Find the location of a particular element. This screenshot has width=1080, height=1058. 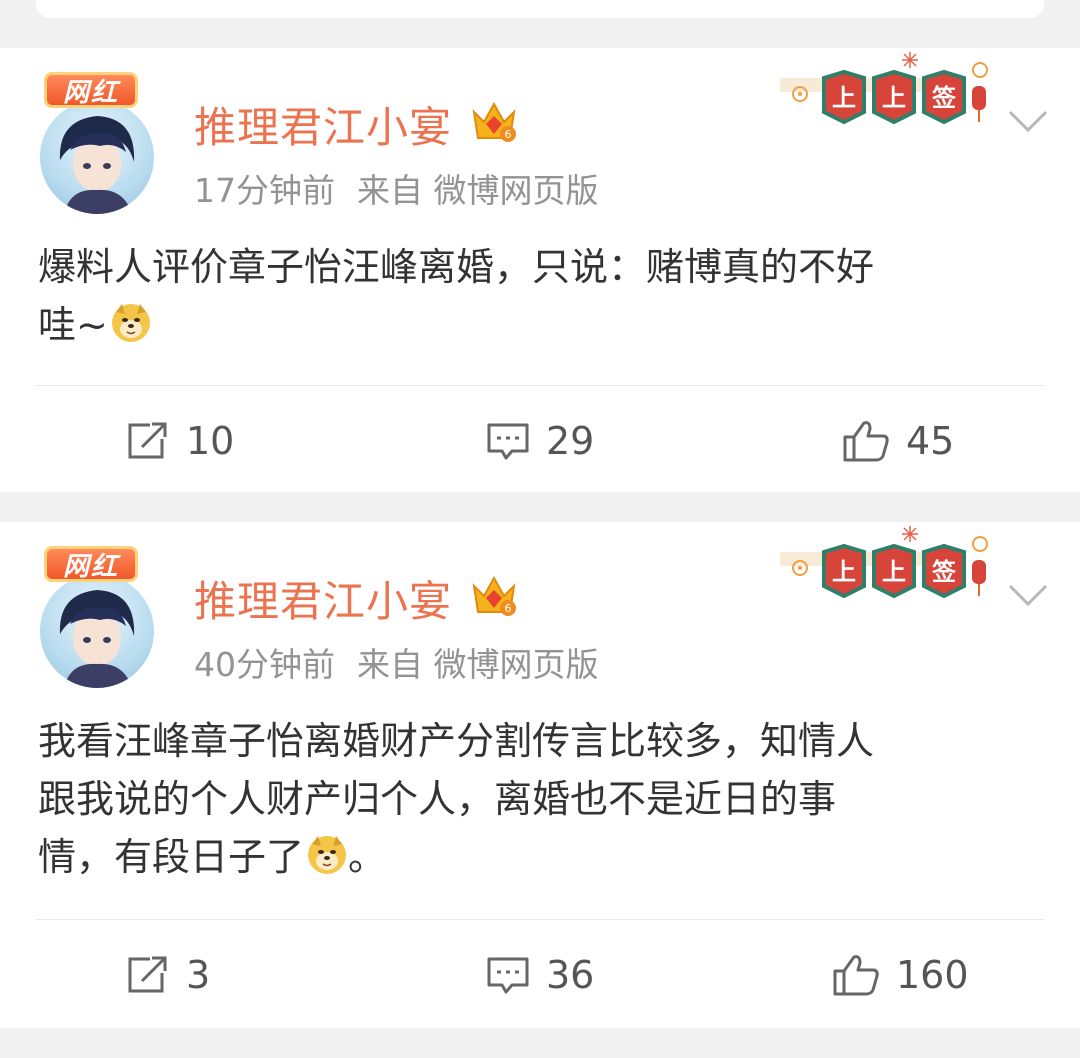

post-content: 爆料人评价章子怡汪峰离婚，只说：赌博真的不好 哇~ is located at coordinates (543, 296).